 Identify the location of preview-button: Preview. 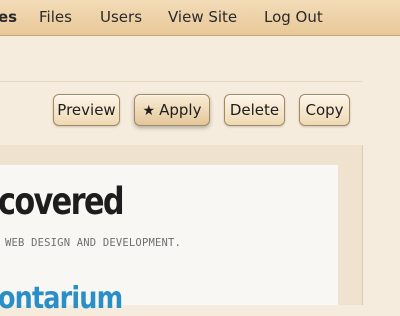
(86, 110).